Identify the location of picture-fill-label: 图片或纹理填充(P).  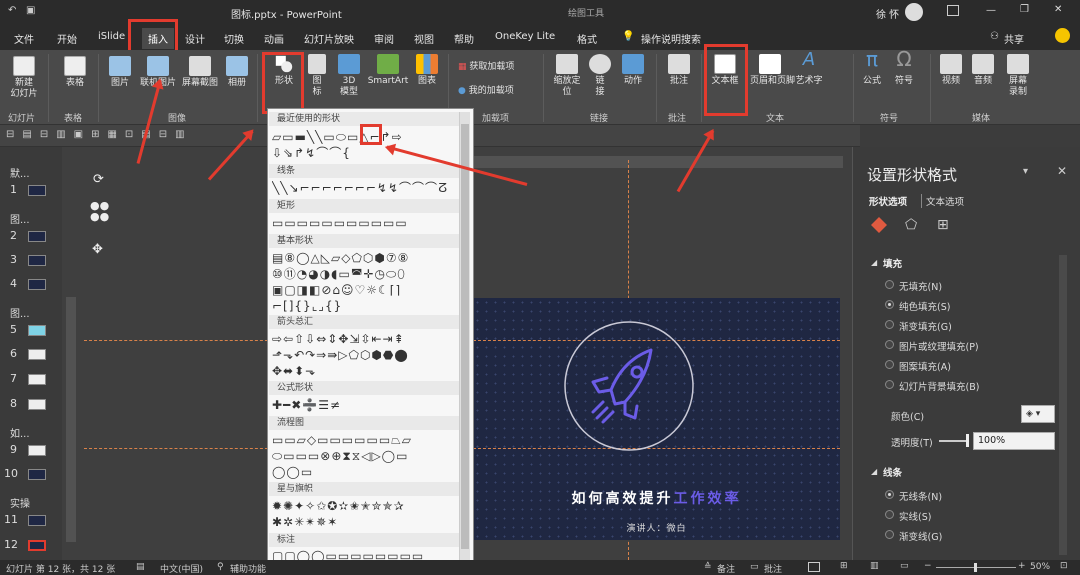
(939, 346).